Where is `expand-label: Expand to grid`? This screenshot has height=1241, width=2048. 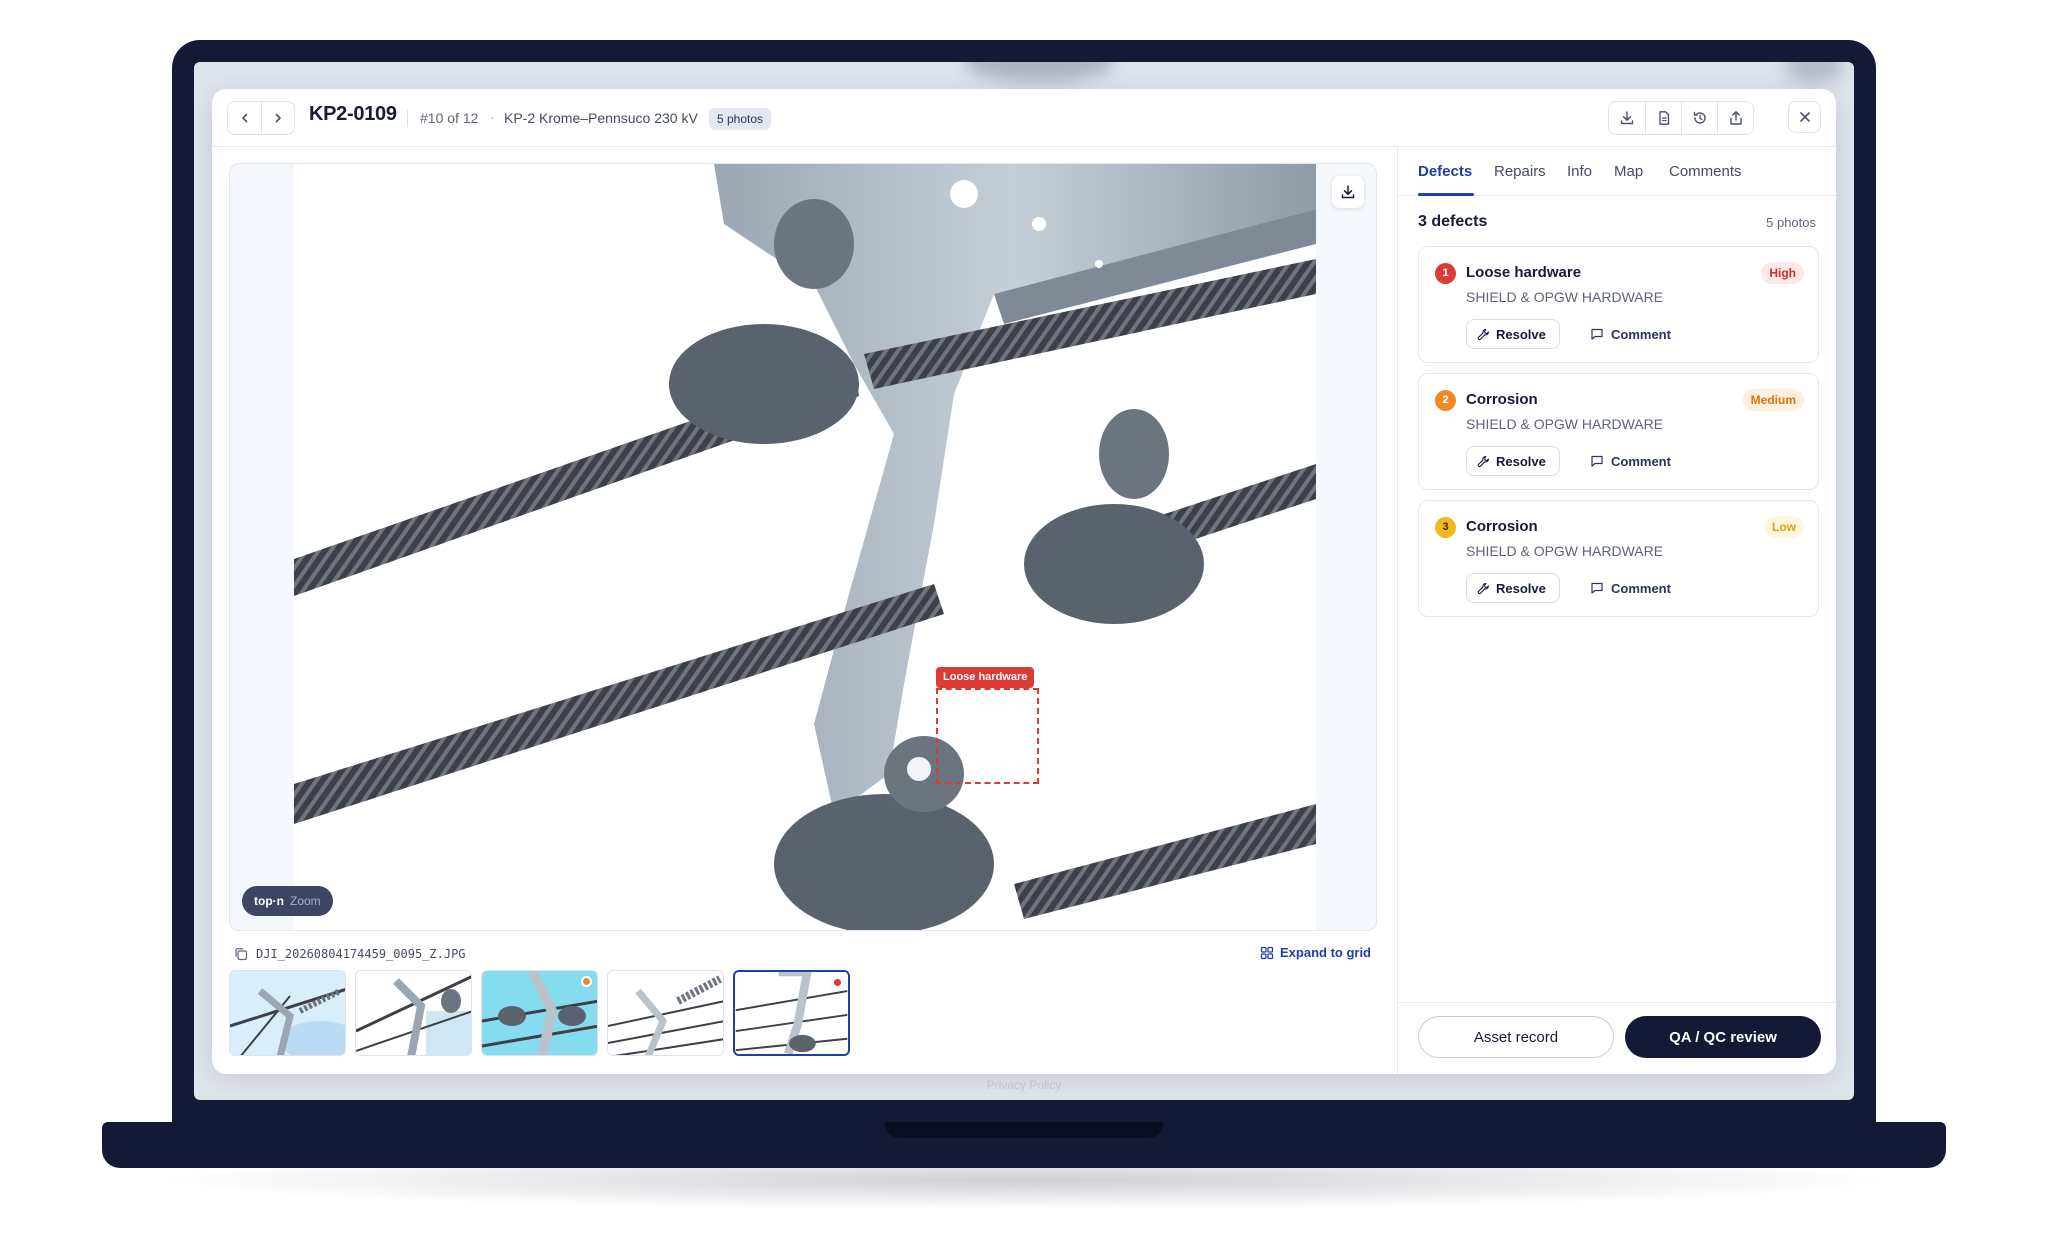
expand-label: Expand to grid is located at coordinates (1325, 952).